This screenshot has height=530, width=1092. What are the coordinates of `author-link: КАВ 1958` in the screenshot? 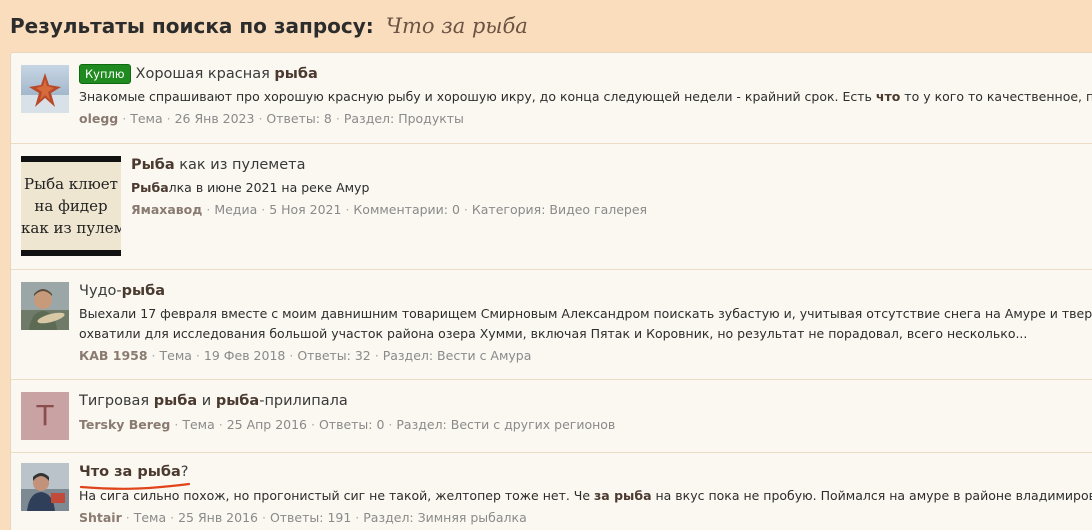 It's located at (113, 355).